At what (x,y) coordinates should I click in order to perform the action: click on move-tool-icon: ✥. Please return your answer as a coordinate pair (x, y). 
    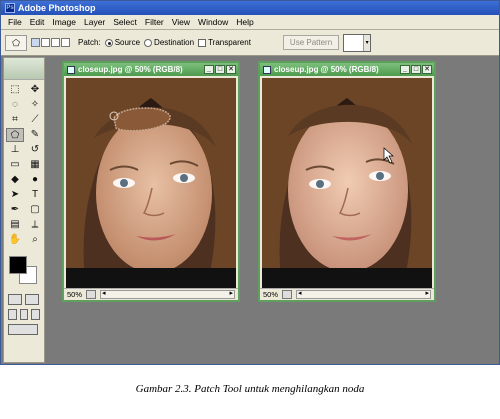
    Looking at the image, I should click on (35, 90).